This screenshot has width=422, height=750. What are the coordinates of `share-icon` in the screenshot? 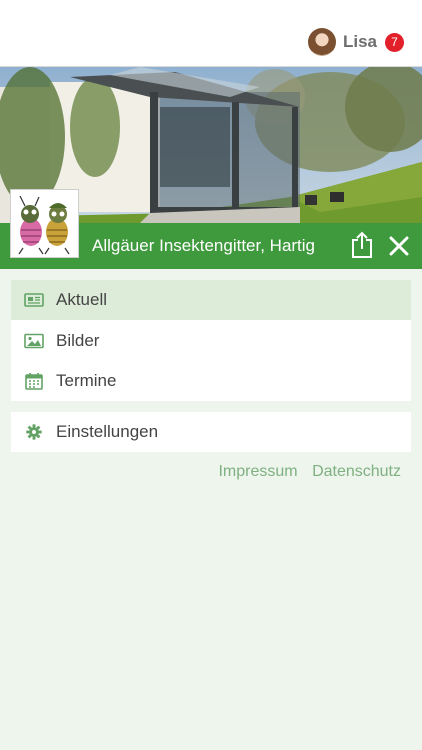 It's located at (362, 245).